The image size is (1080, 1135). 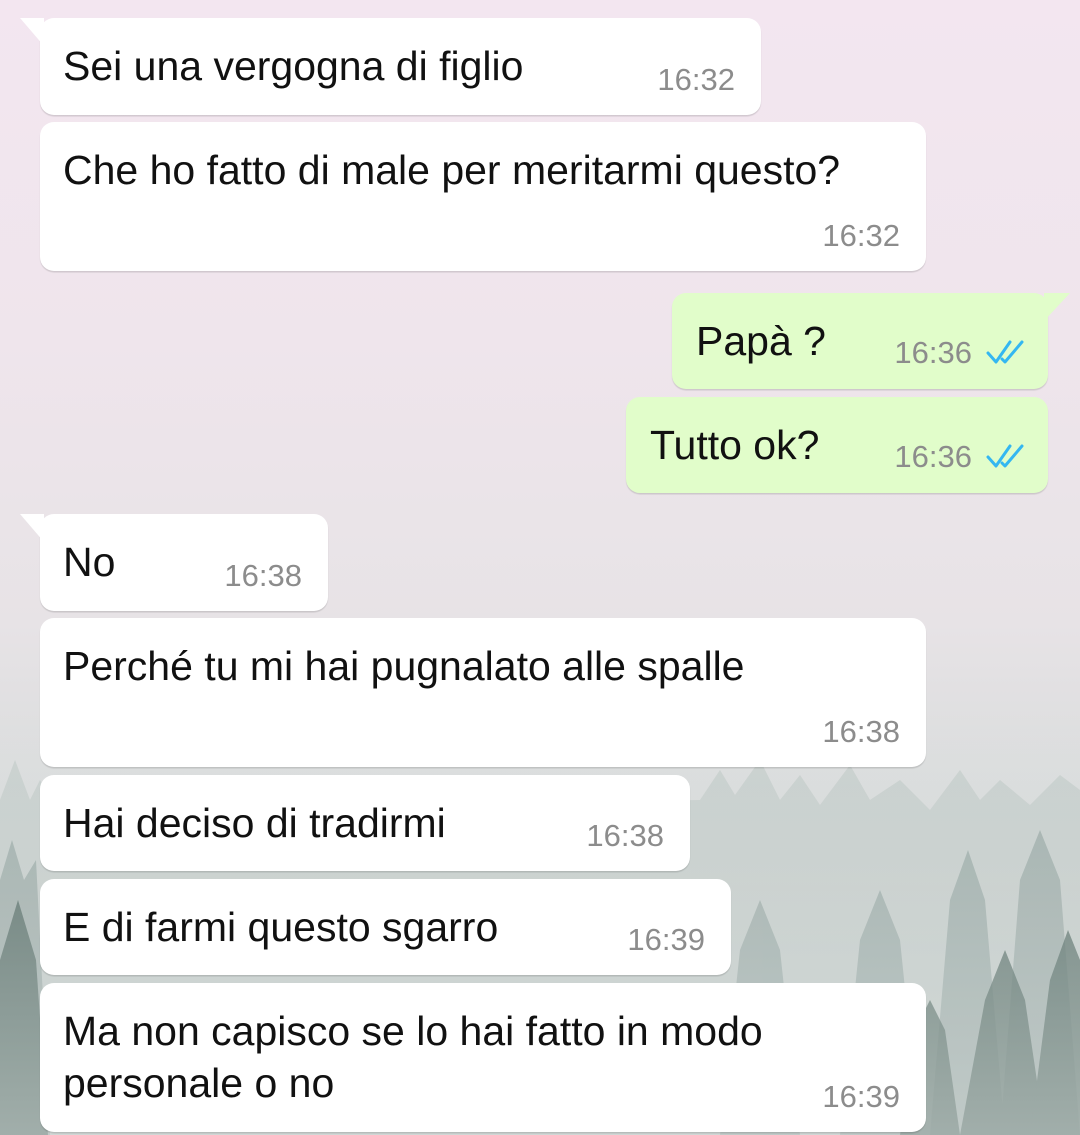 I want to click on message-bubble-incoming: Hai deciso di tradirmi 16:38, so click(x=365, y=823).